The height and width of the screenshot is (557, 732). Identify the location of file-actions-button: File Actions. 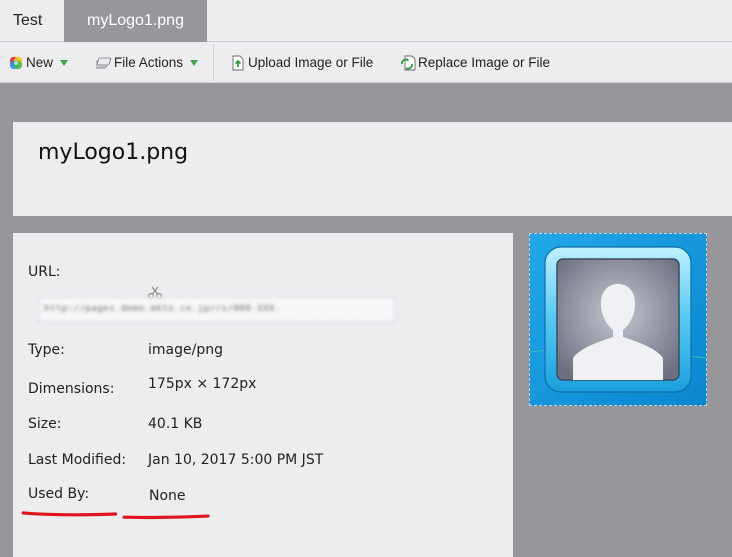
(146, 62).